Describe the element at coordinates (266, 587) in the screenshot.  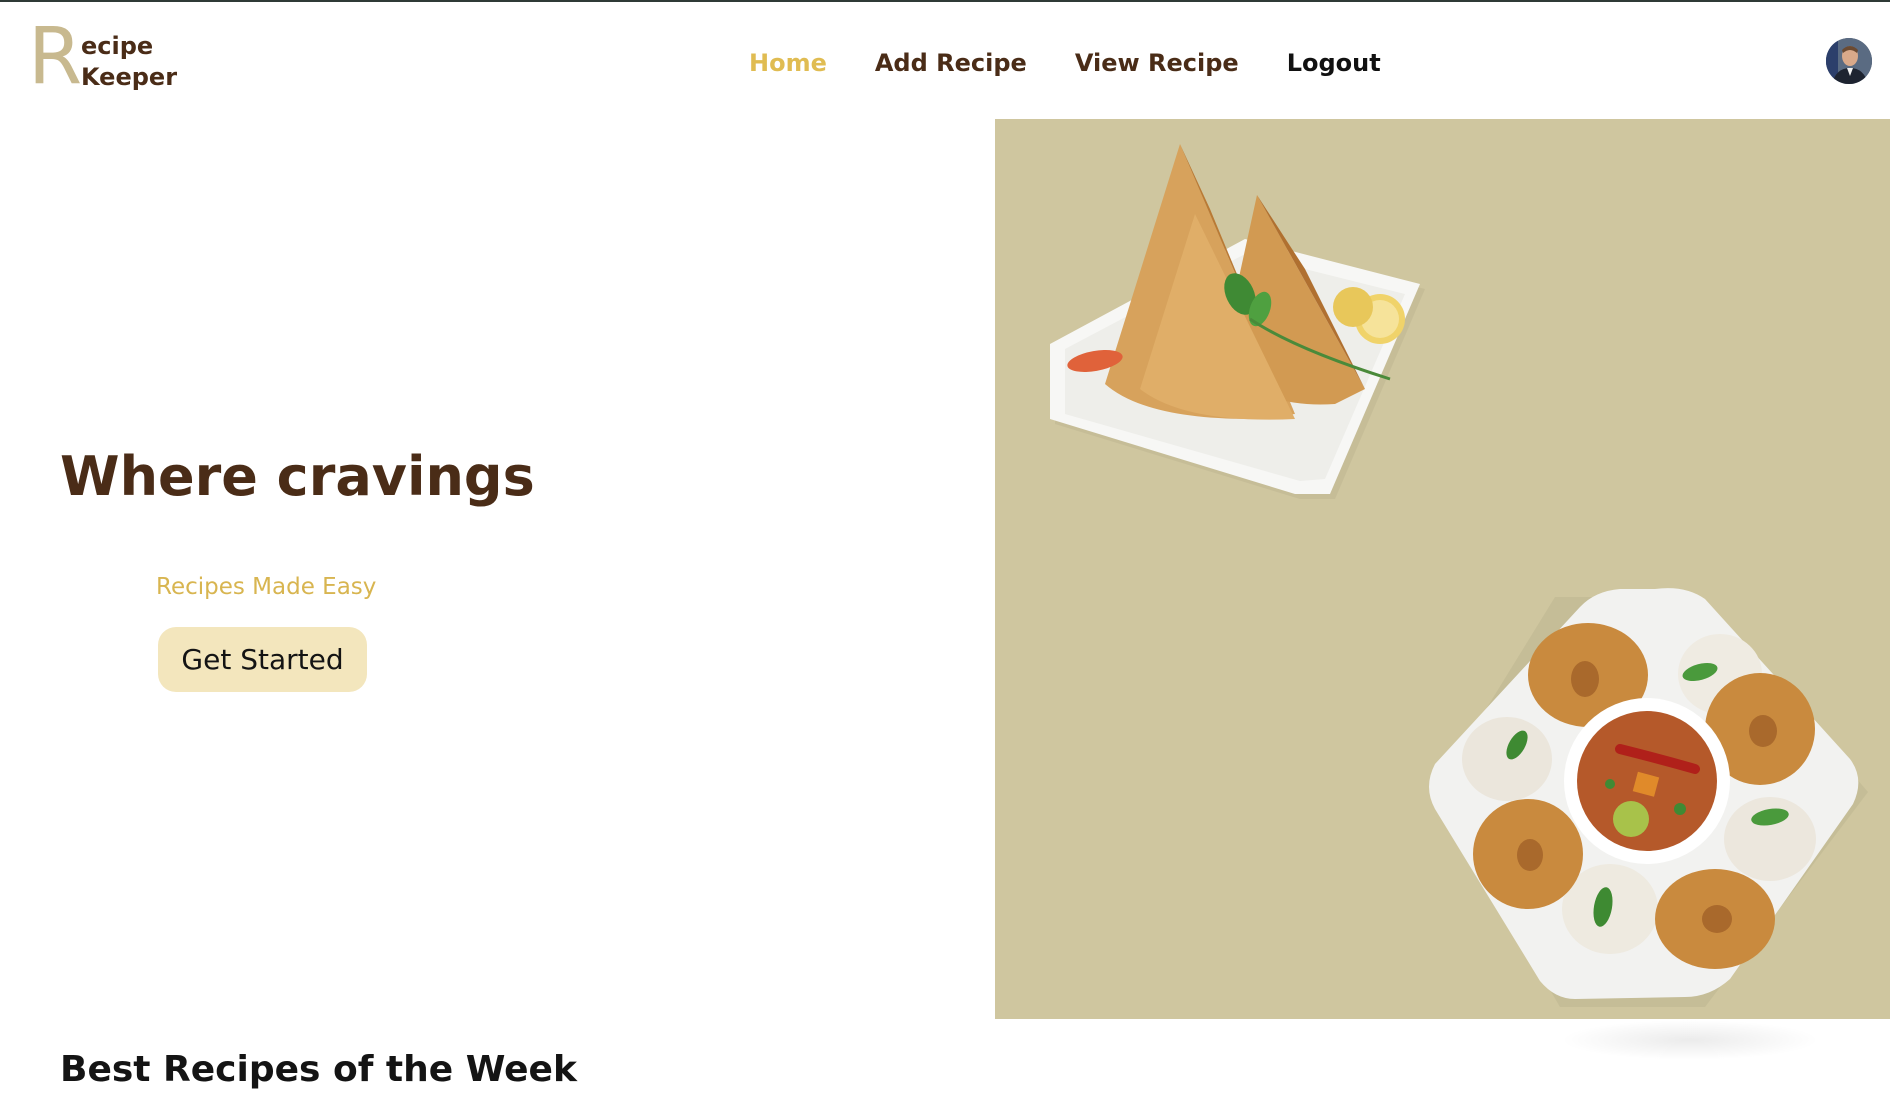
I see `hero-subtitle: Recipes Made Easy` at that location.